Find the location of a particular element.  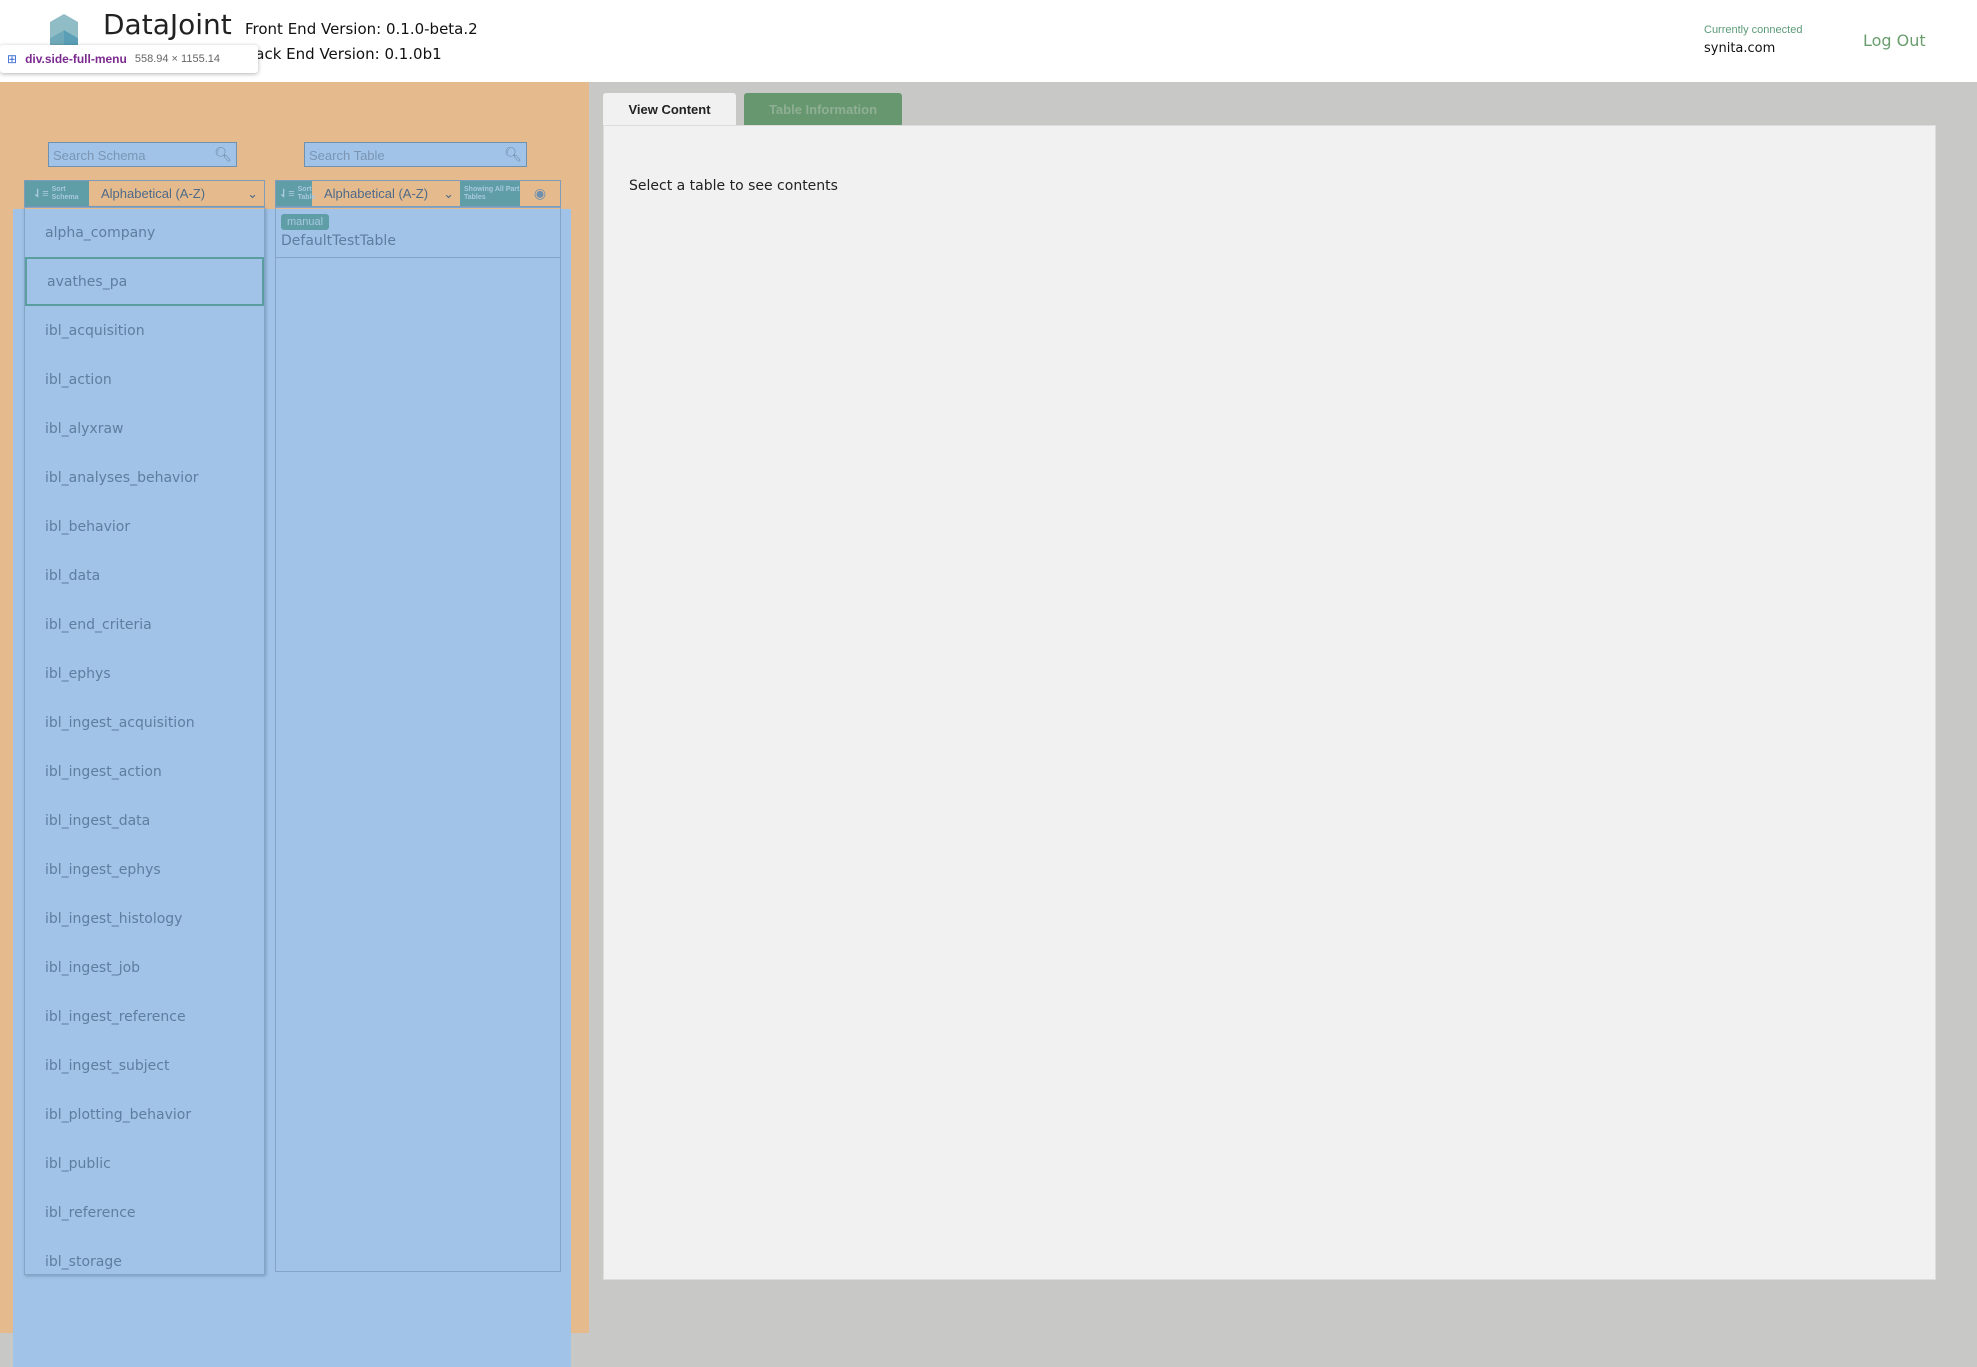

part-tables-toggle: Showing All Part Tables is located at coordinates (490, 193).